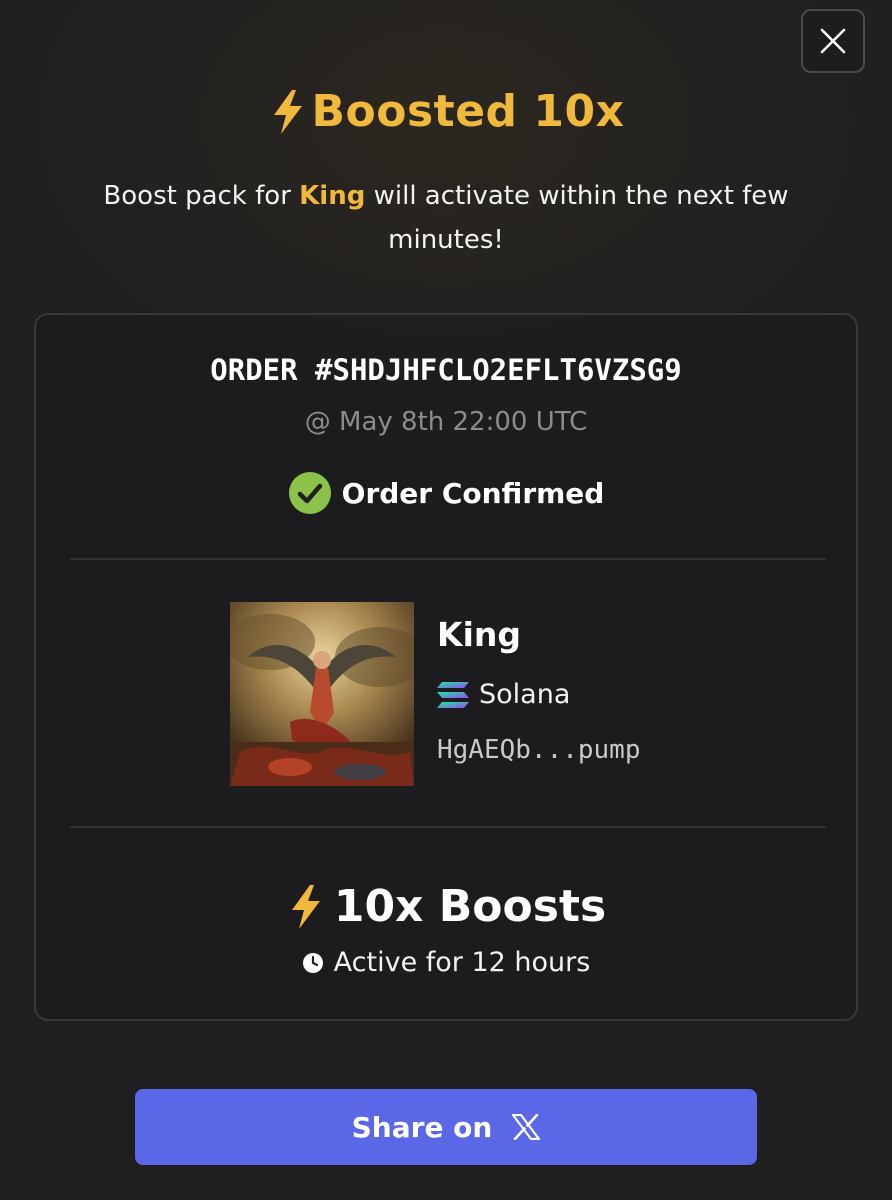 The image size is (892, 1200). What do you see at coordinates (322, 694) in the screenshot?
I see `token-image` at bounding box center [322, 694].